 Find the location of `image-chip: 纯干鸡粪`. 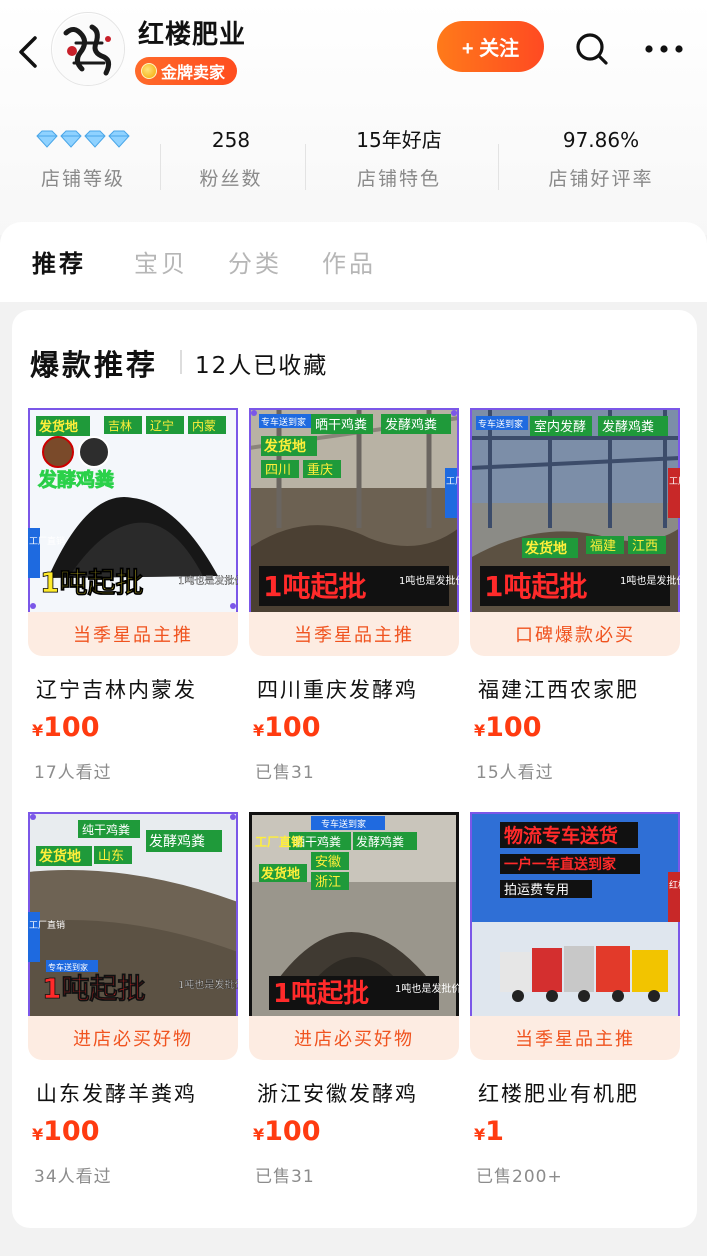

image-chip: 纯干鸡粪 is located at coordinates (106, 829).